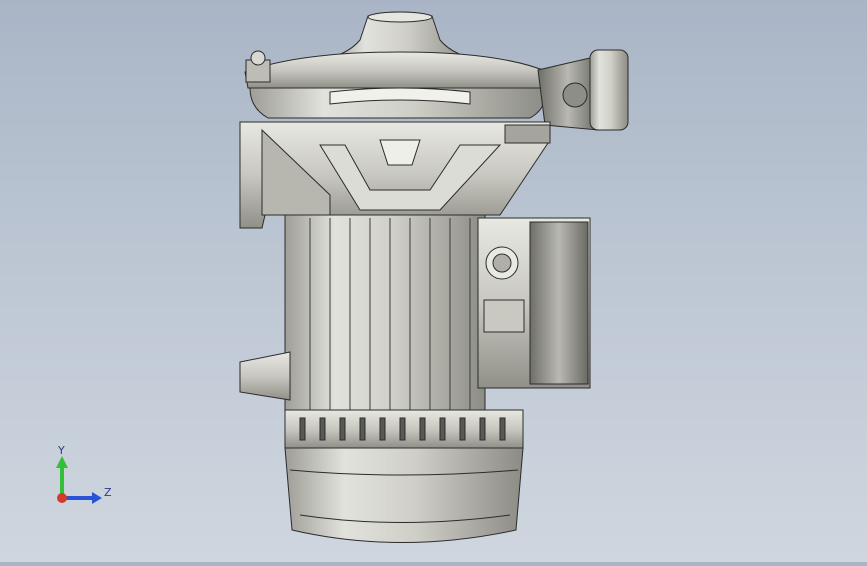 This screenshot has height=566, width=867. I want to click on fan-cover, so click(404, 476).